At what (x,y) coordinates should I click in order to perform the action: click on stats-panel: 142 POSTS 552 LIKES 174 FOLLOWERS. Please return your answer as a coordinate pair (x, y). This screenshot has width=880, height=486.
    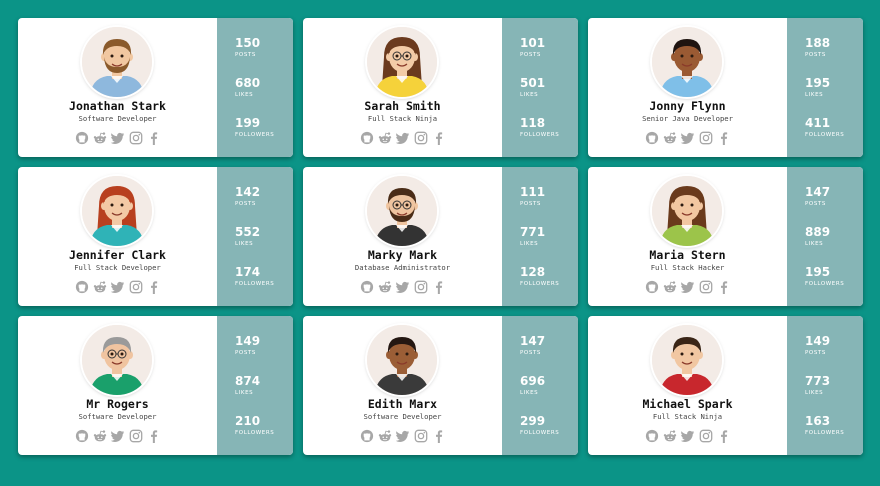
    Looking at the image, I should click on (255, 236).